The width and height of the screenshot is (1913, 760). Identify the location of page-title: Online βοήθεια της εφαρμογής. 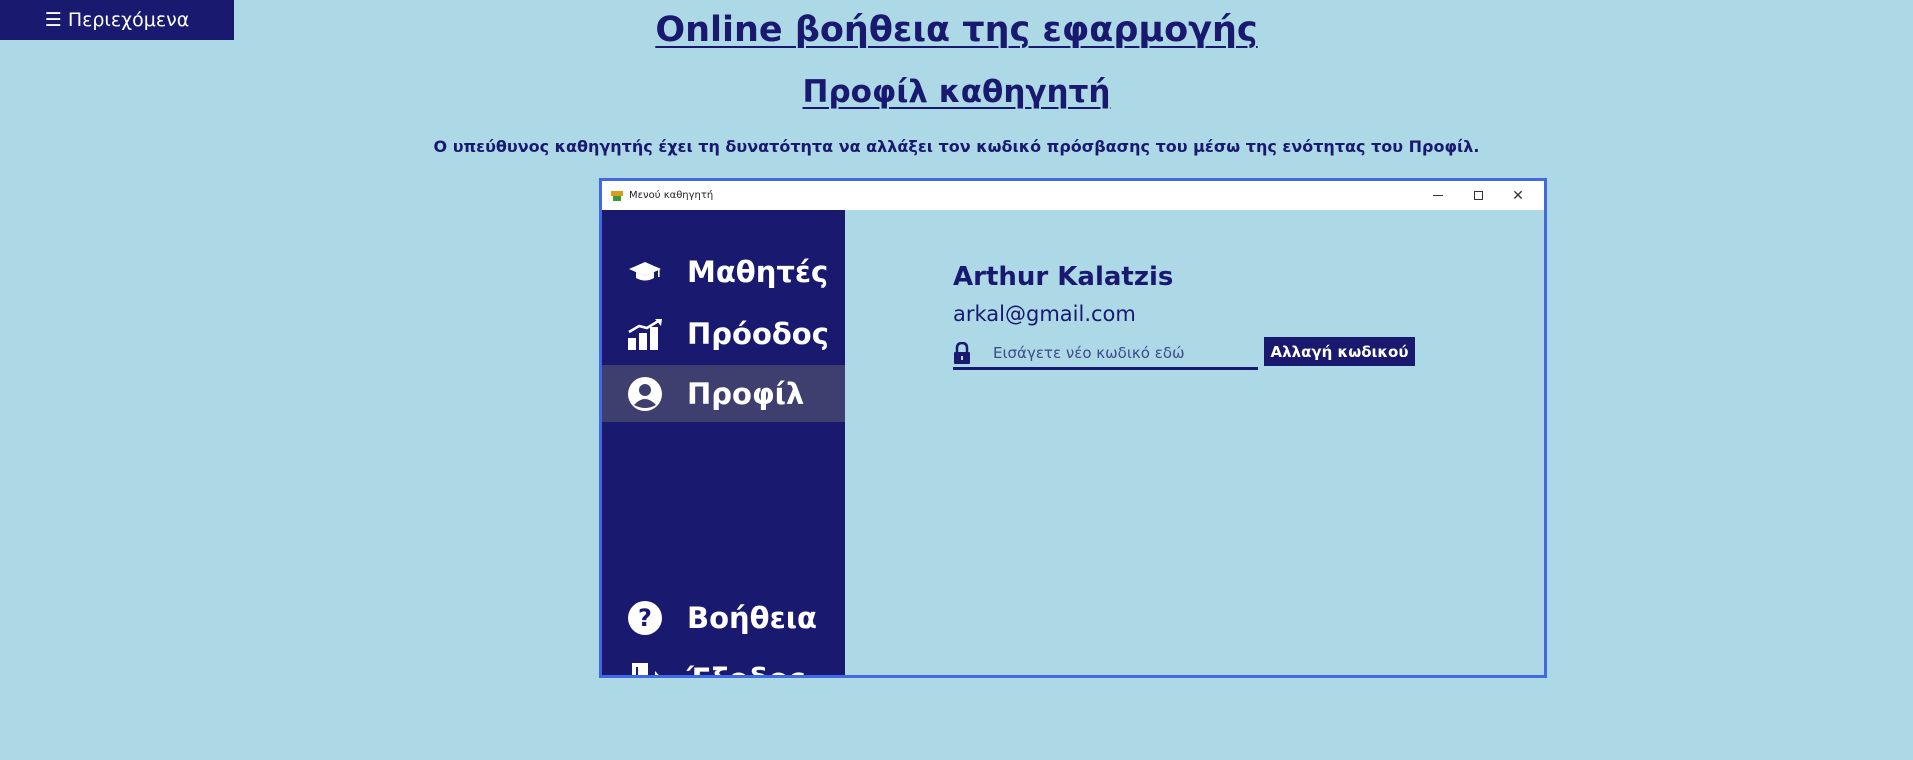
(956, 30).